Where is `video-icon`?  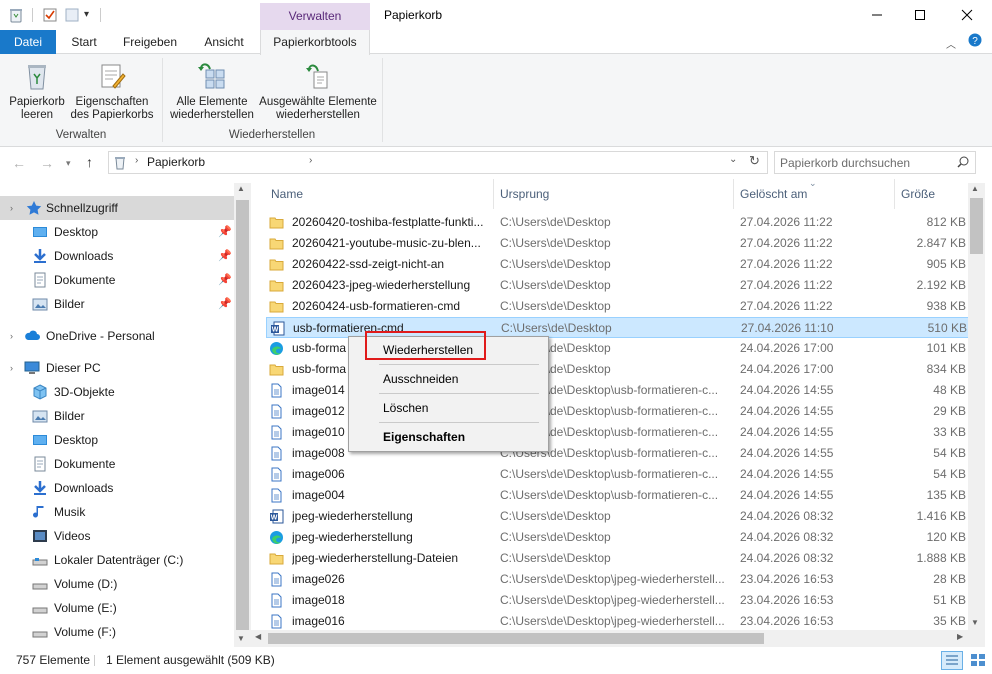 video-icon is located at coordinates (40, 536).